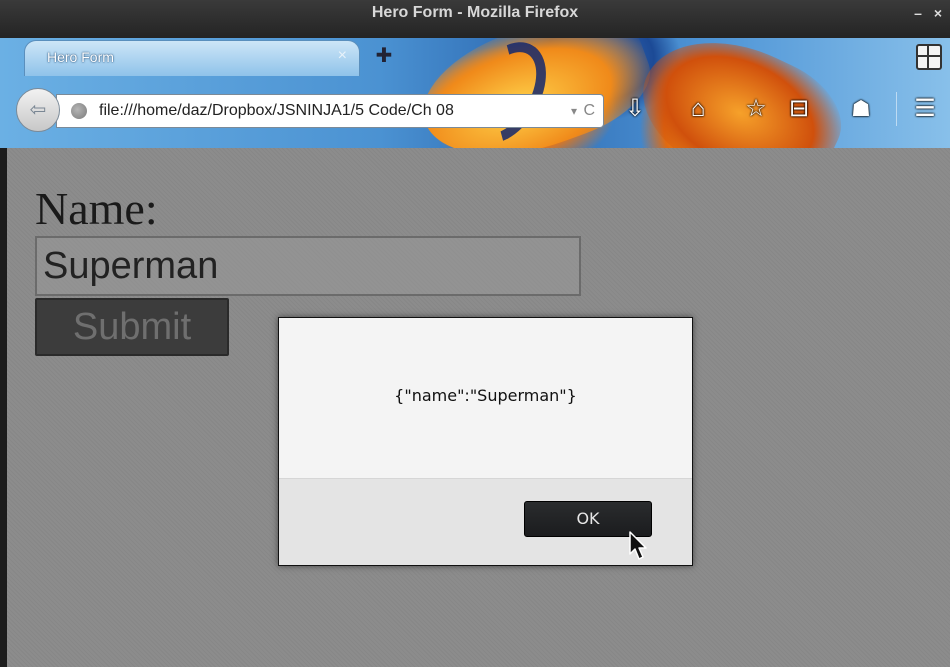 This screenshot has width=950, height=667. Describe the element at coordinates (925, 109) in the screenshot. I see `menu-icon: ☰` at that location.